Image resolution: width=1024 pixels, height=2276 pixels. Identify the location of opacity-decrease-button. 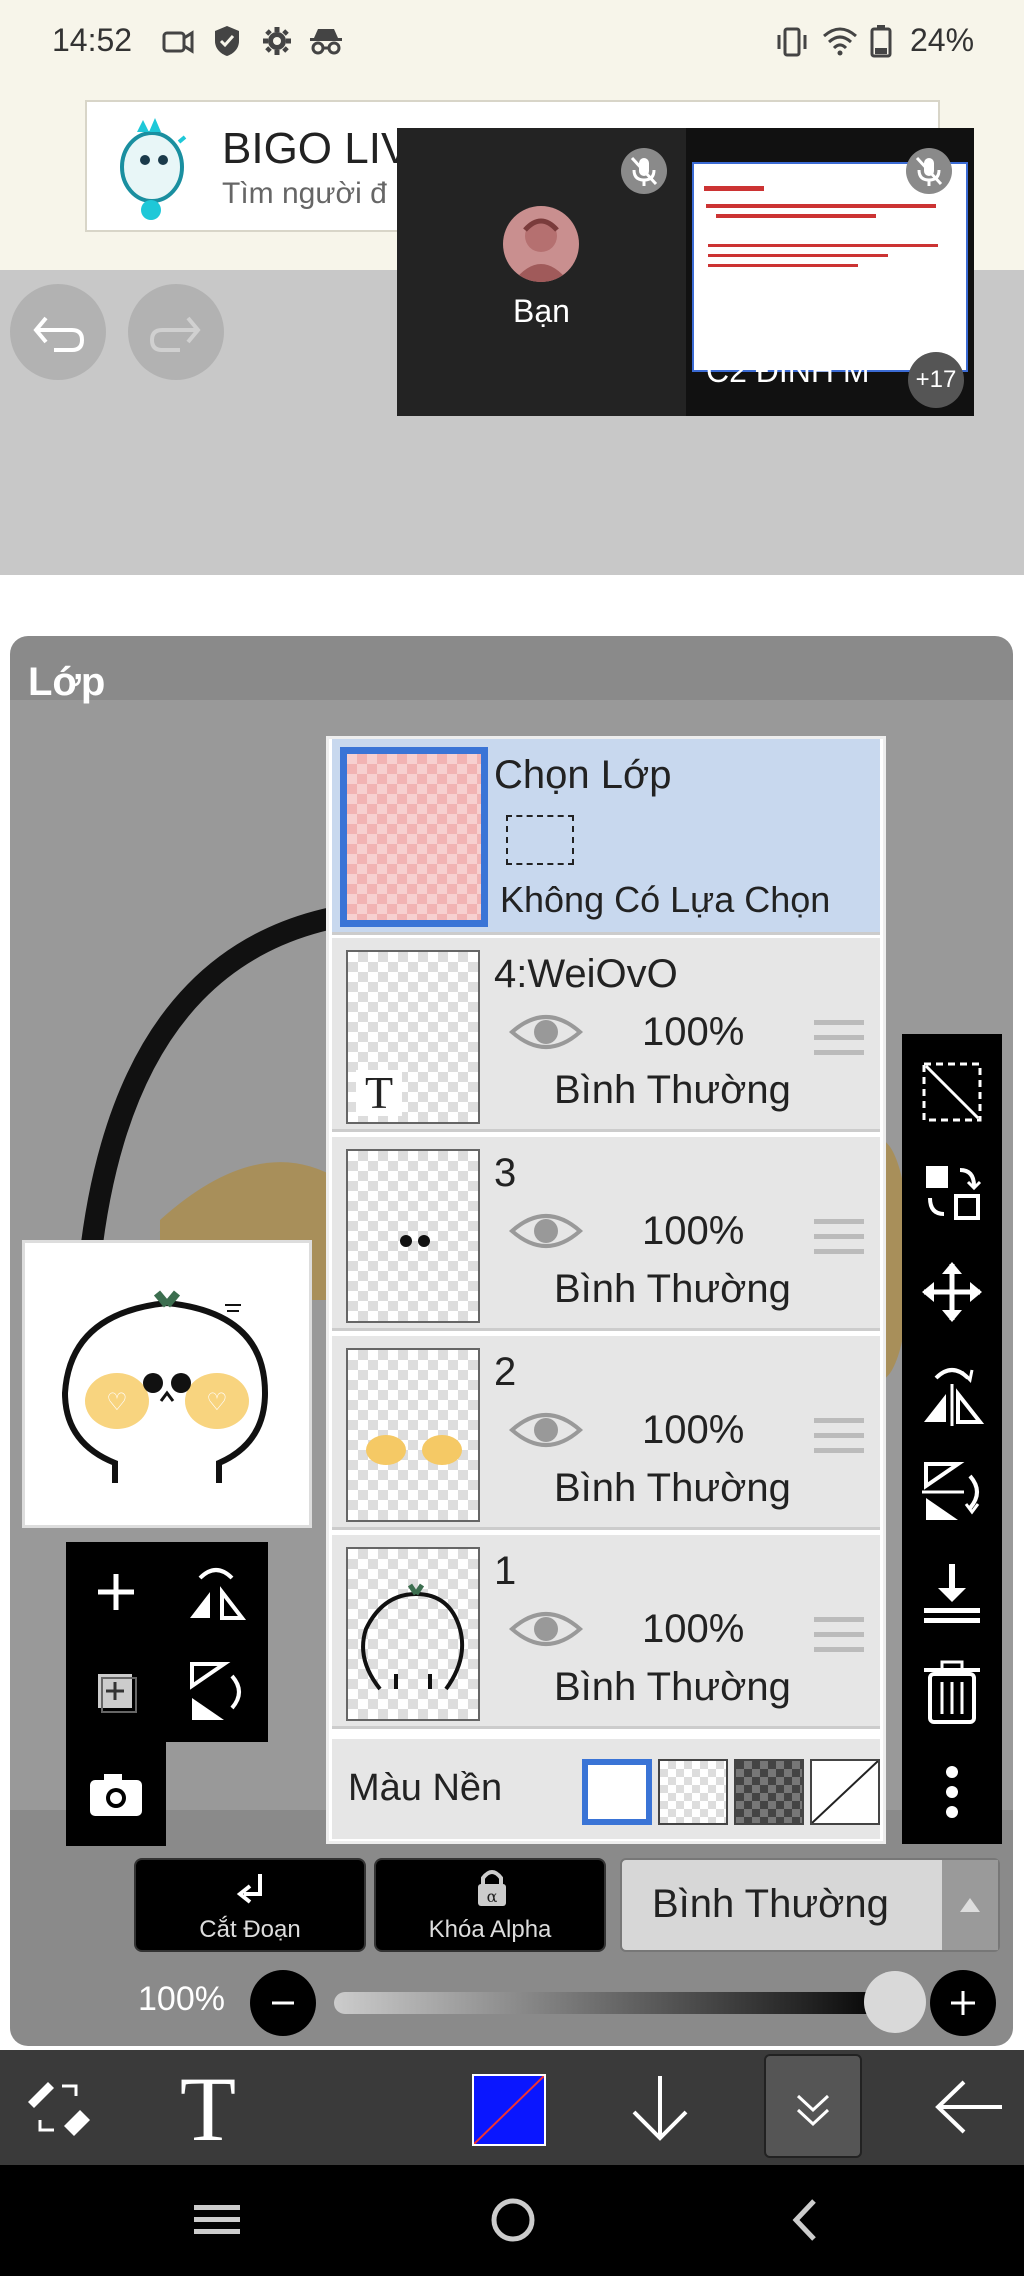
(283, 2003).